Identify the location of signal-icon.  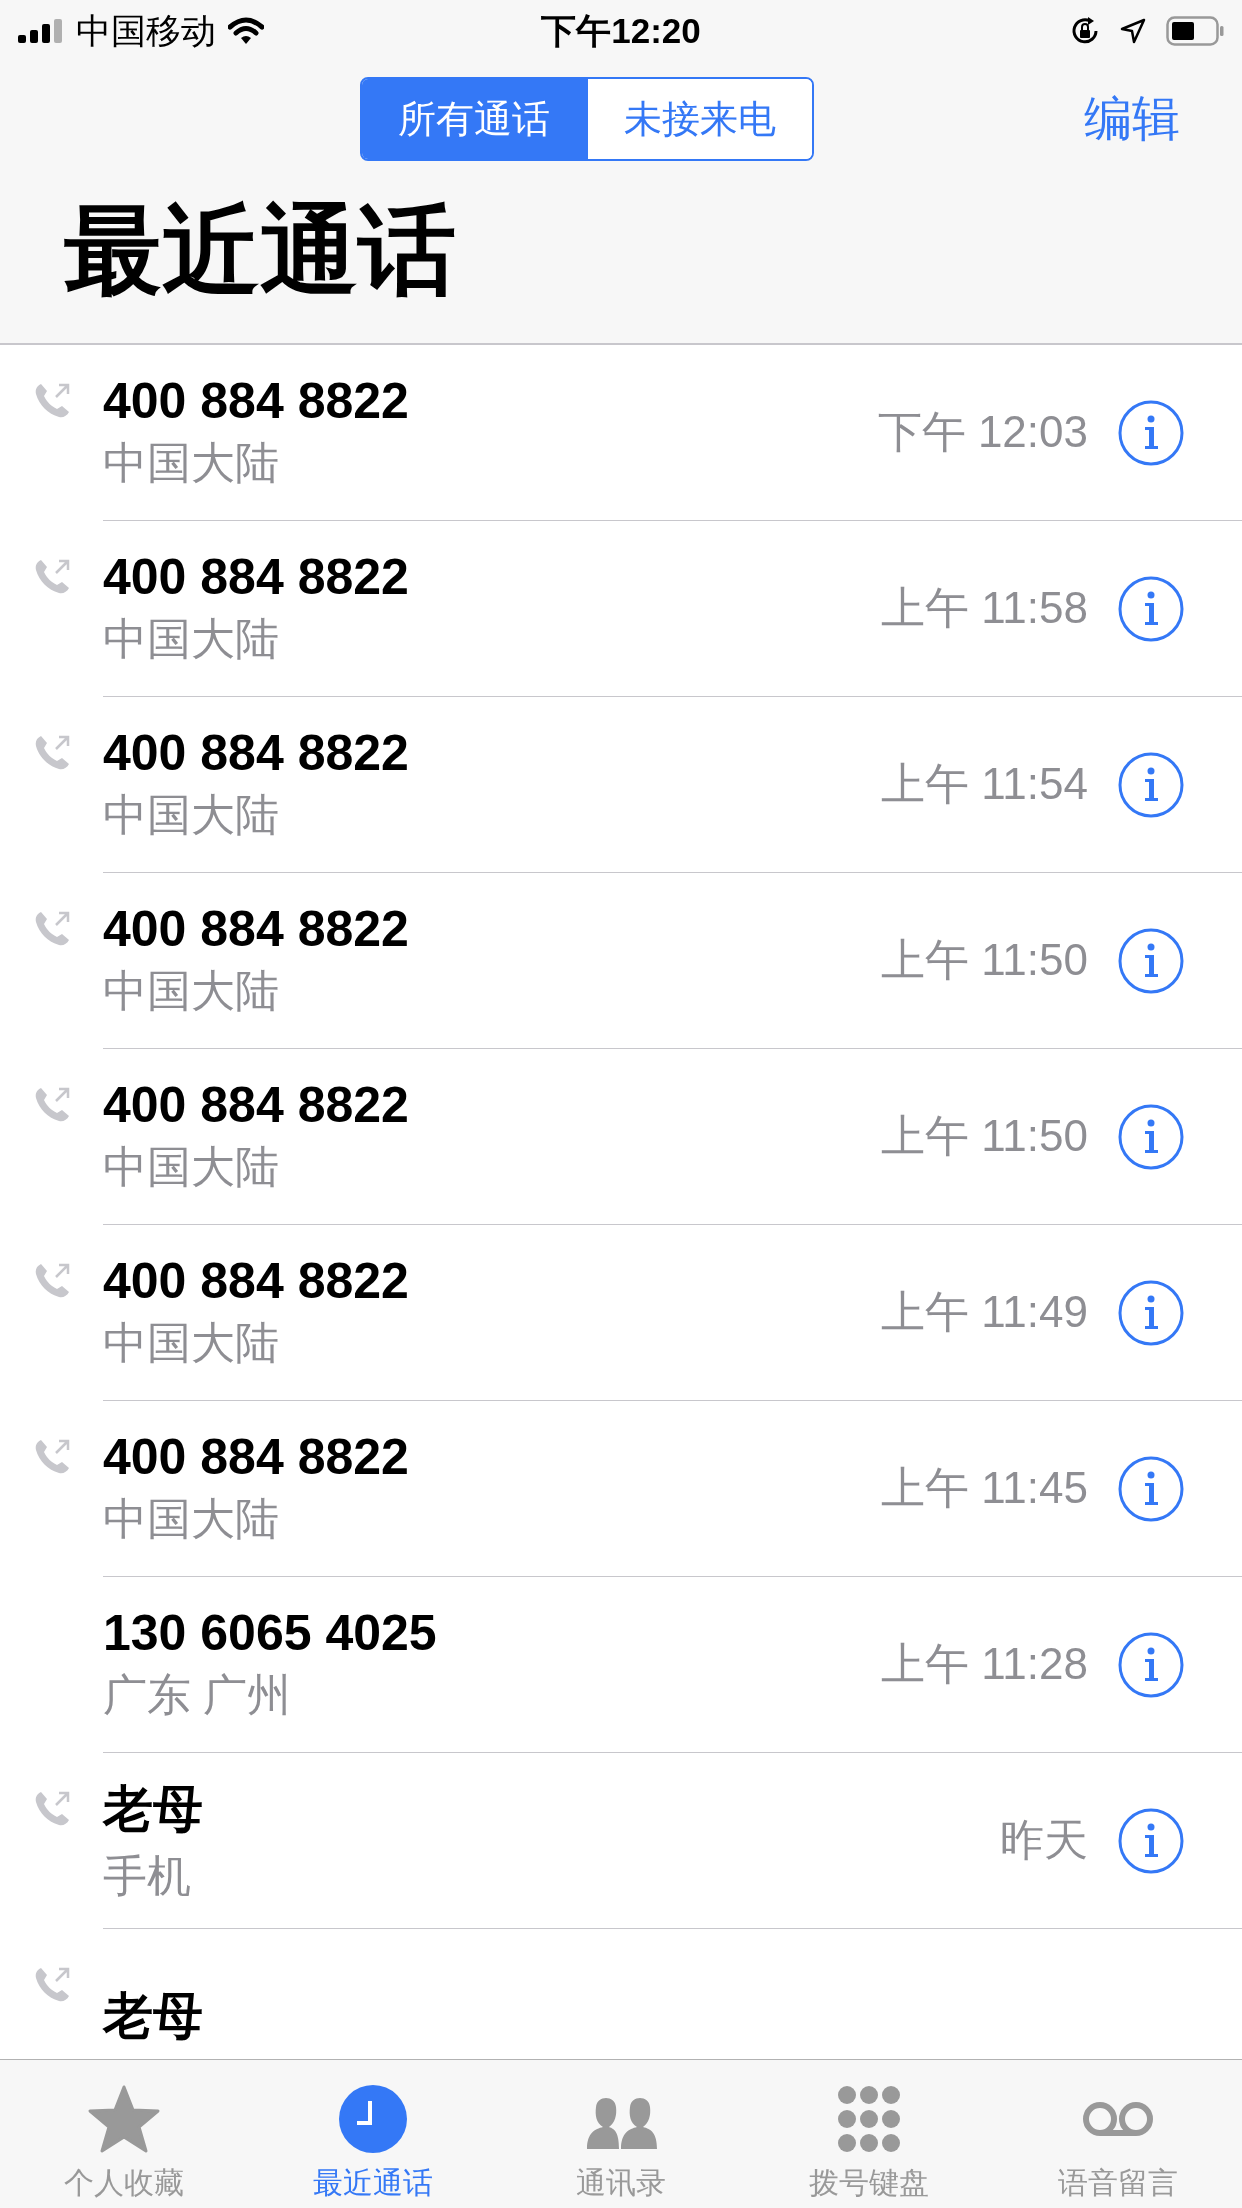
(41, 31).